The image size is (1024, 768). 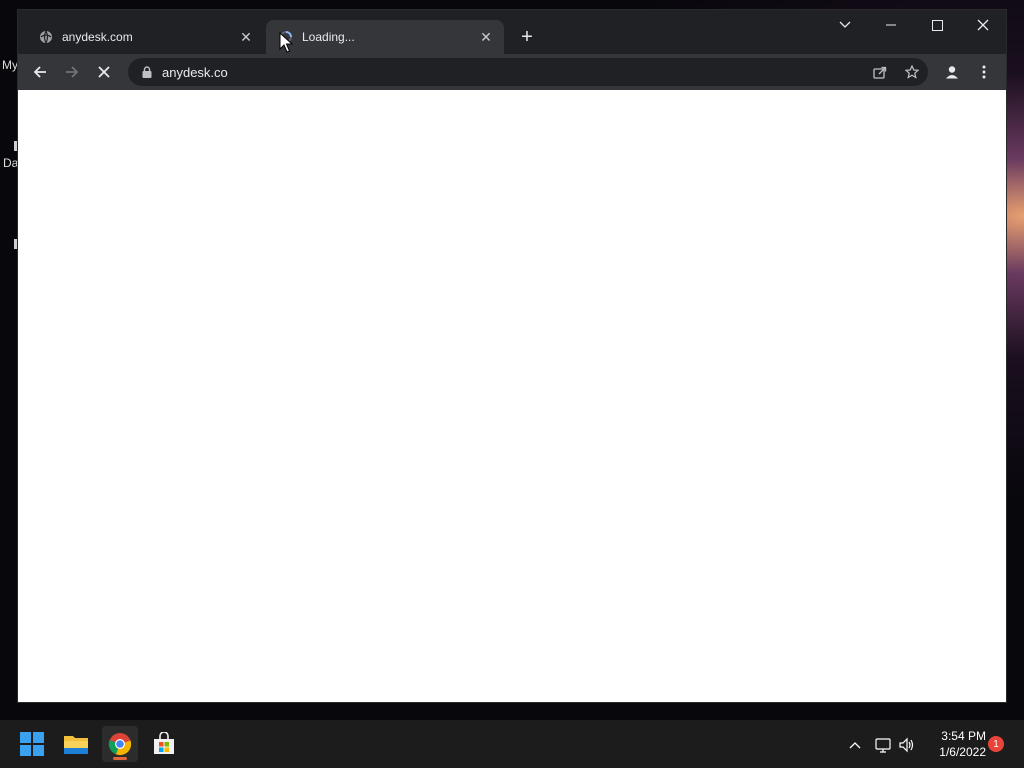 I want to click on chrome-taskbar-button, so click(x=120, y=744).